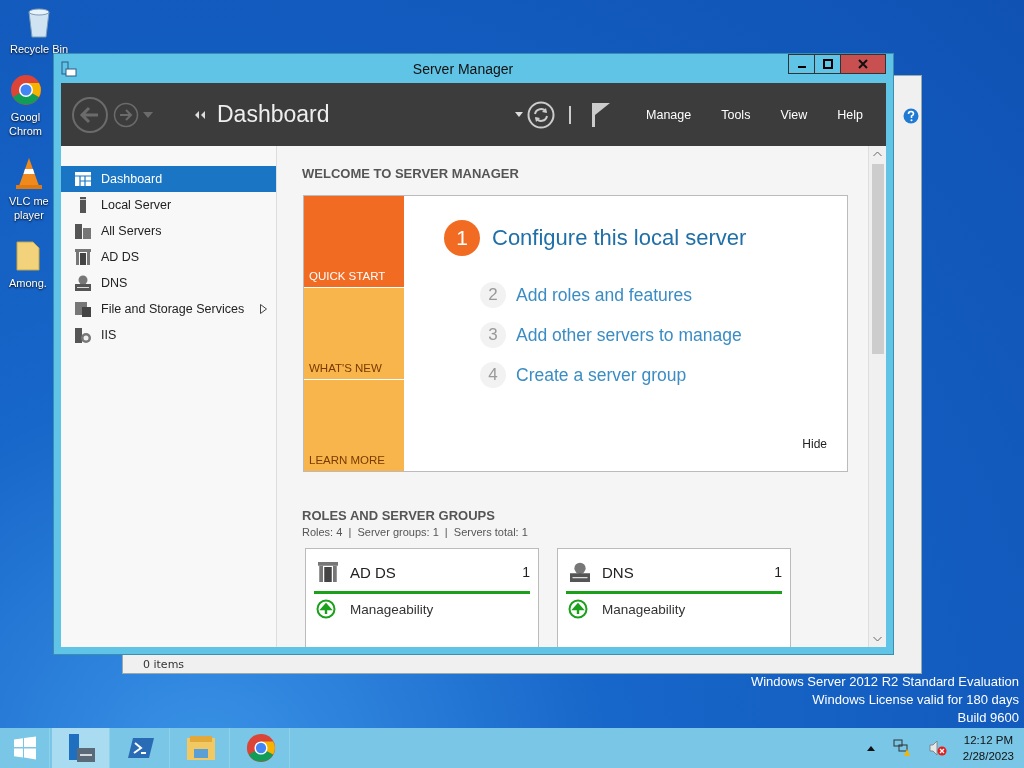  What do you see at coordinates (83, 335) in the screenshot?
I see `server-globe-icon` at bounding box center [83, 335].